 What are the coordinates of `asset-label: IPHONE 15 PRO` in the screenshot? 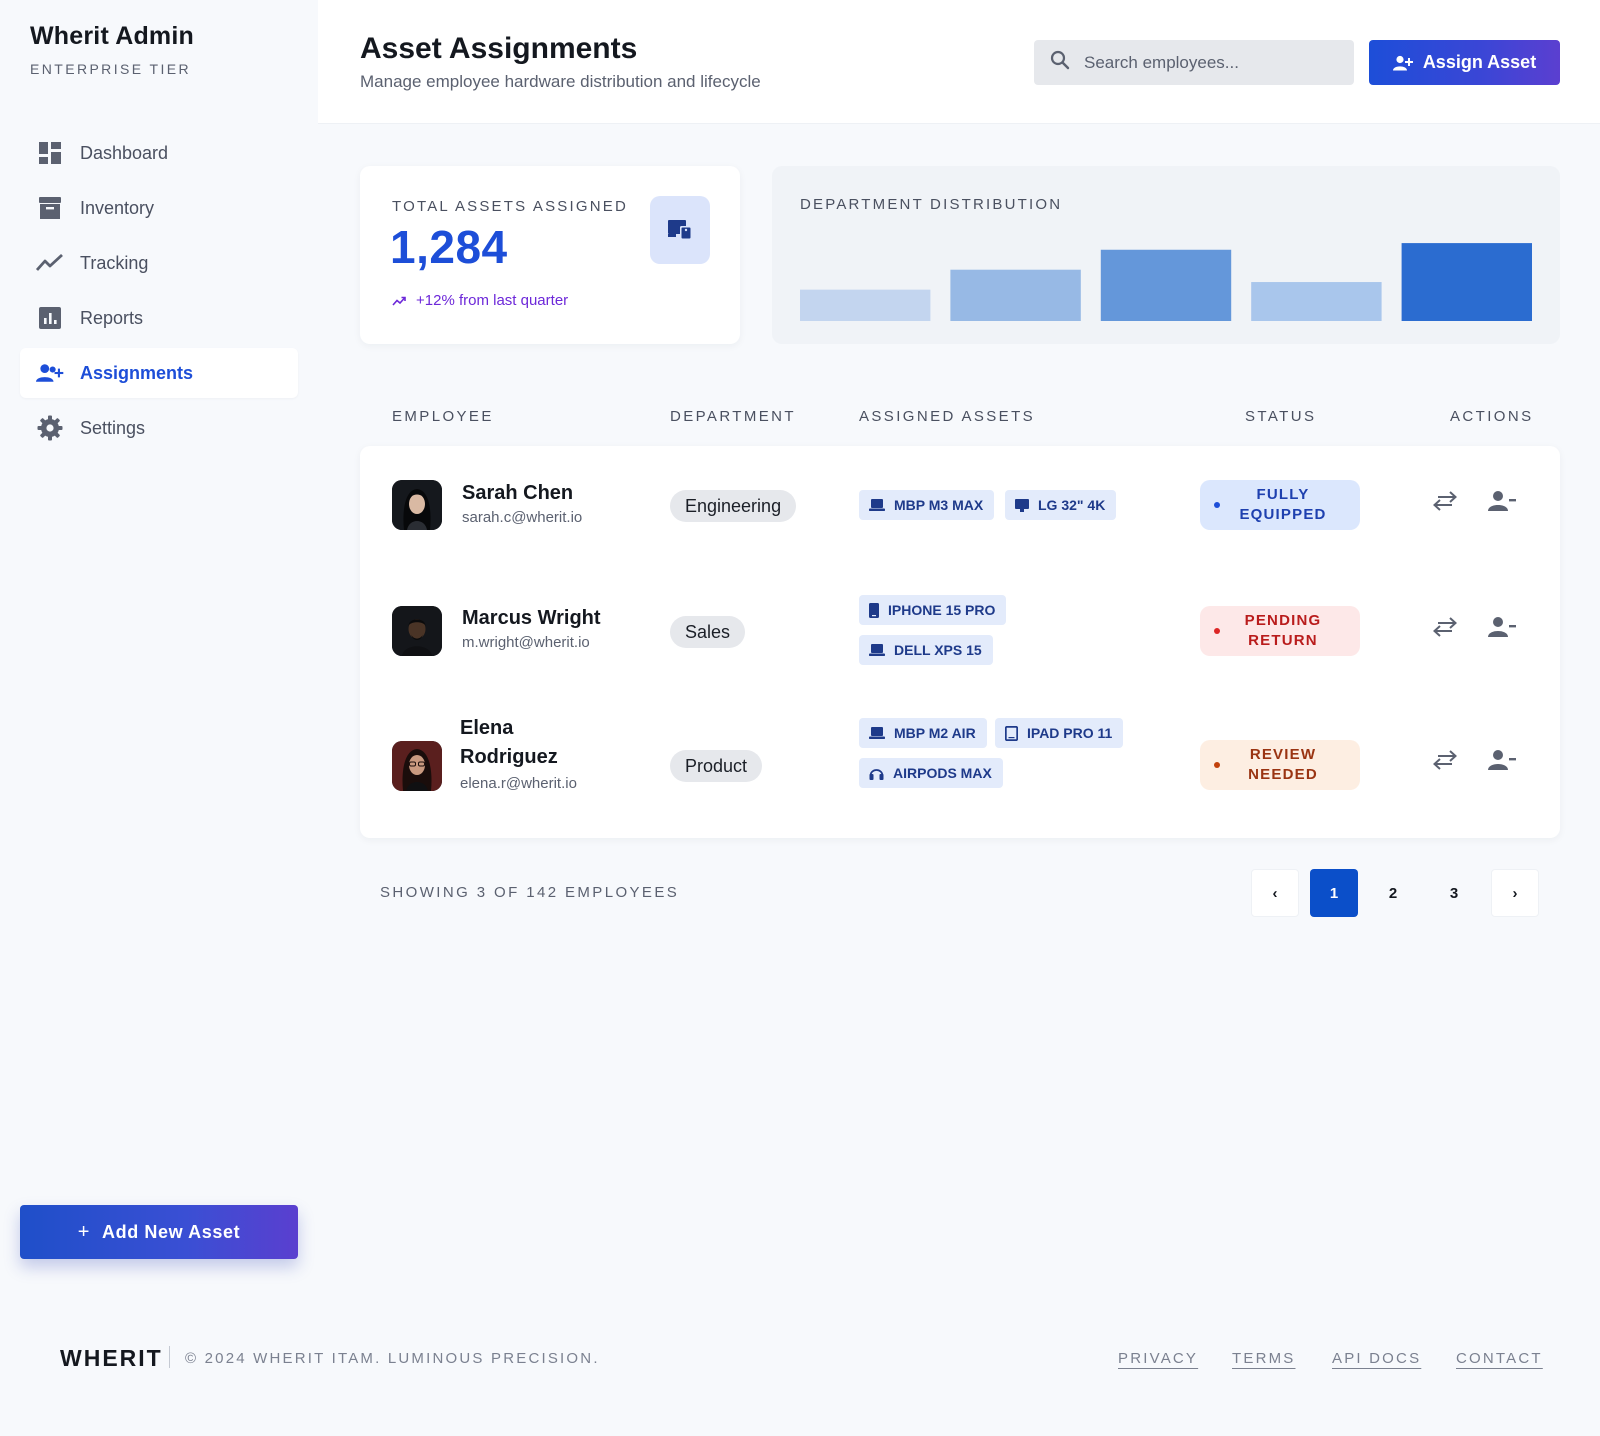 It's located at (942, 610).